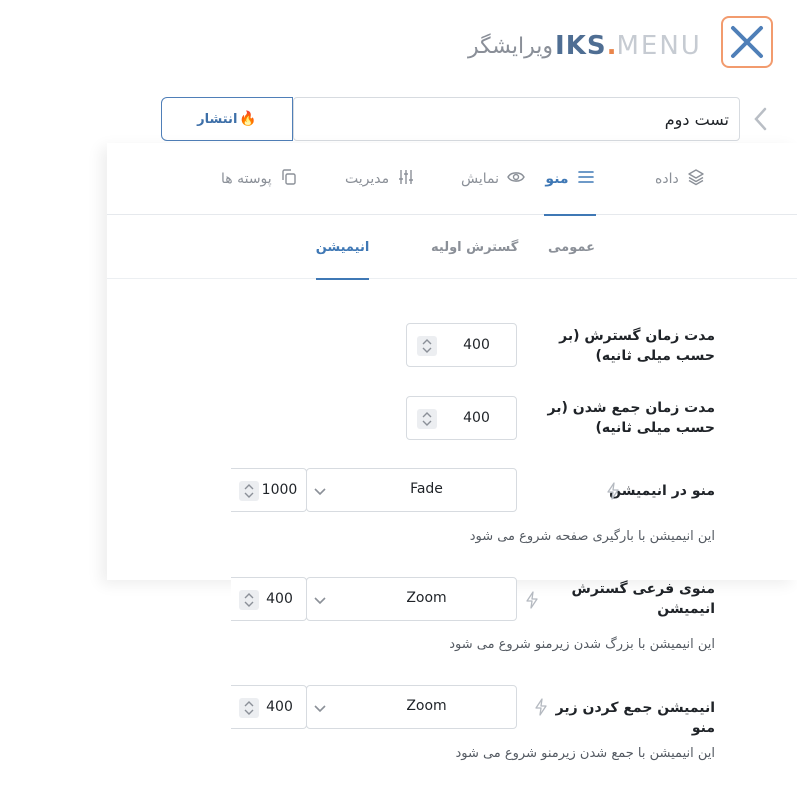  Describe the element at coordinates (279, 490) in the screenshot. I see `menu-animation-duration-value: 1000` at that location.